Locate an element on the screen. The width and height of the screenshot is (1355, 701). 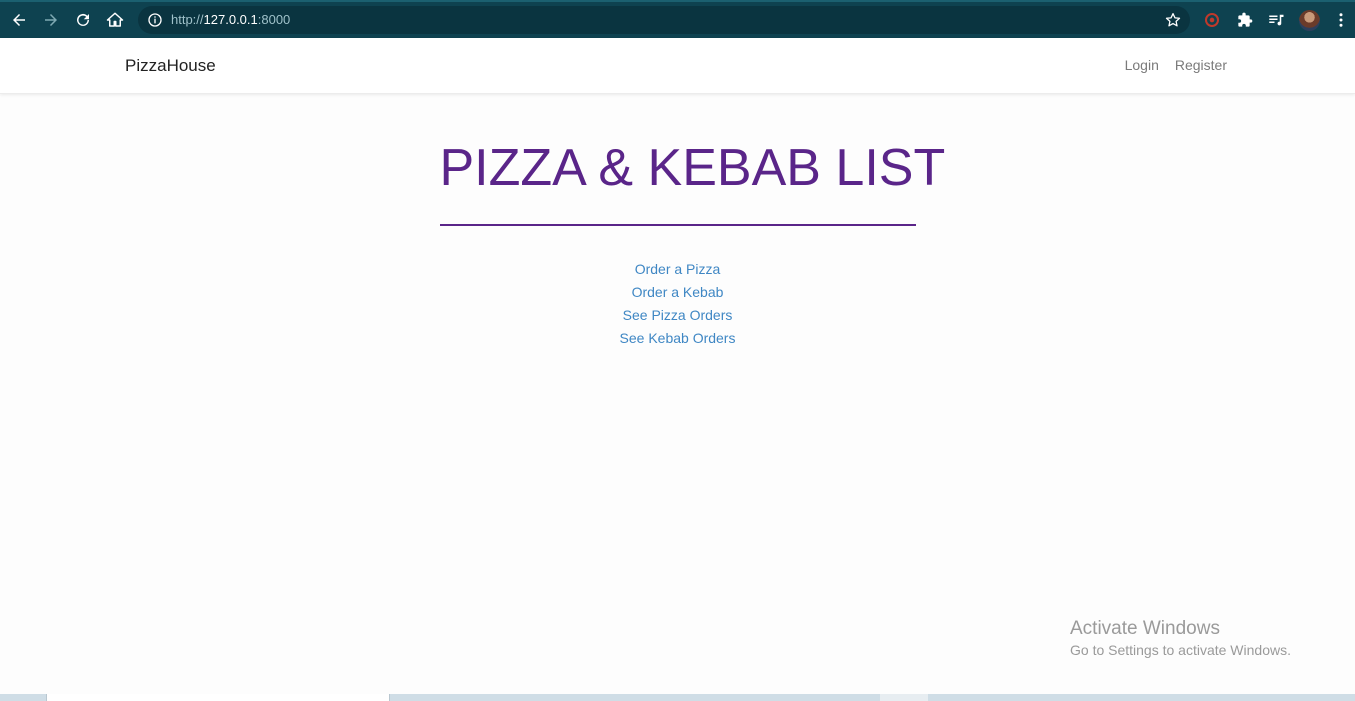
reload-icon is located at coordinates (83, 19).